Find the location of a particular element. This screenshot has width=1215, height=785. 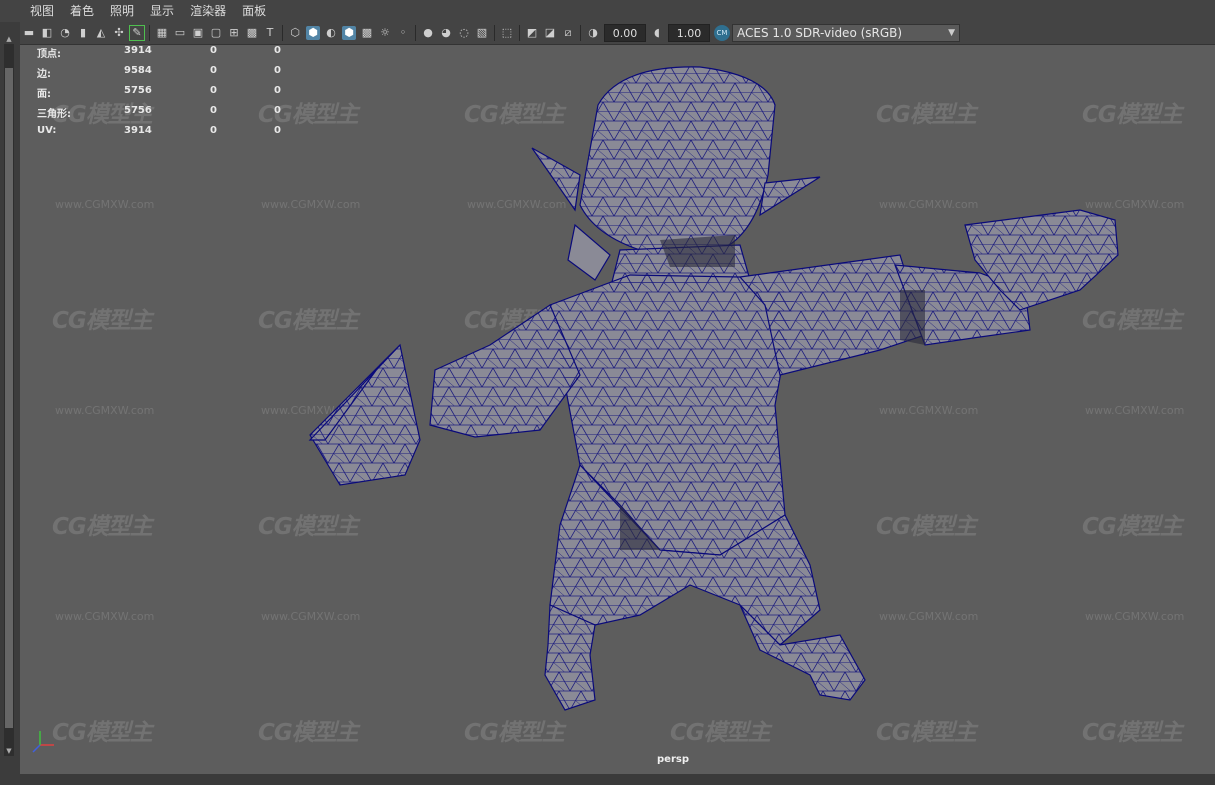

camera-attributes-icon: ◧ is located at coordinates (47, 33).